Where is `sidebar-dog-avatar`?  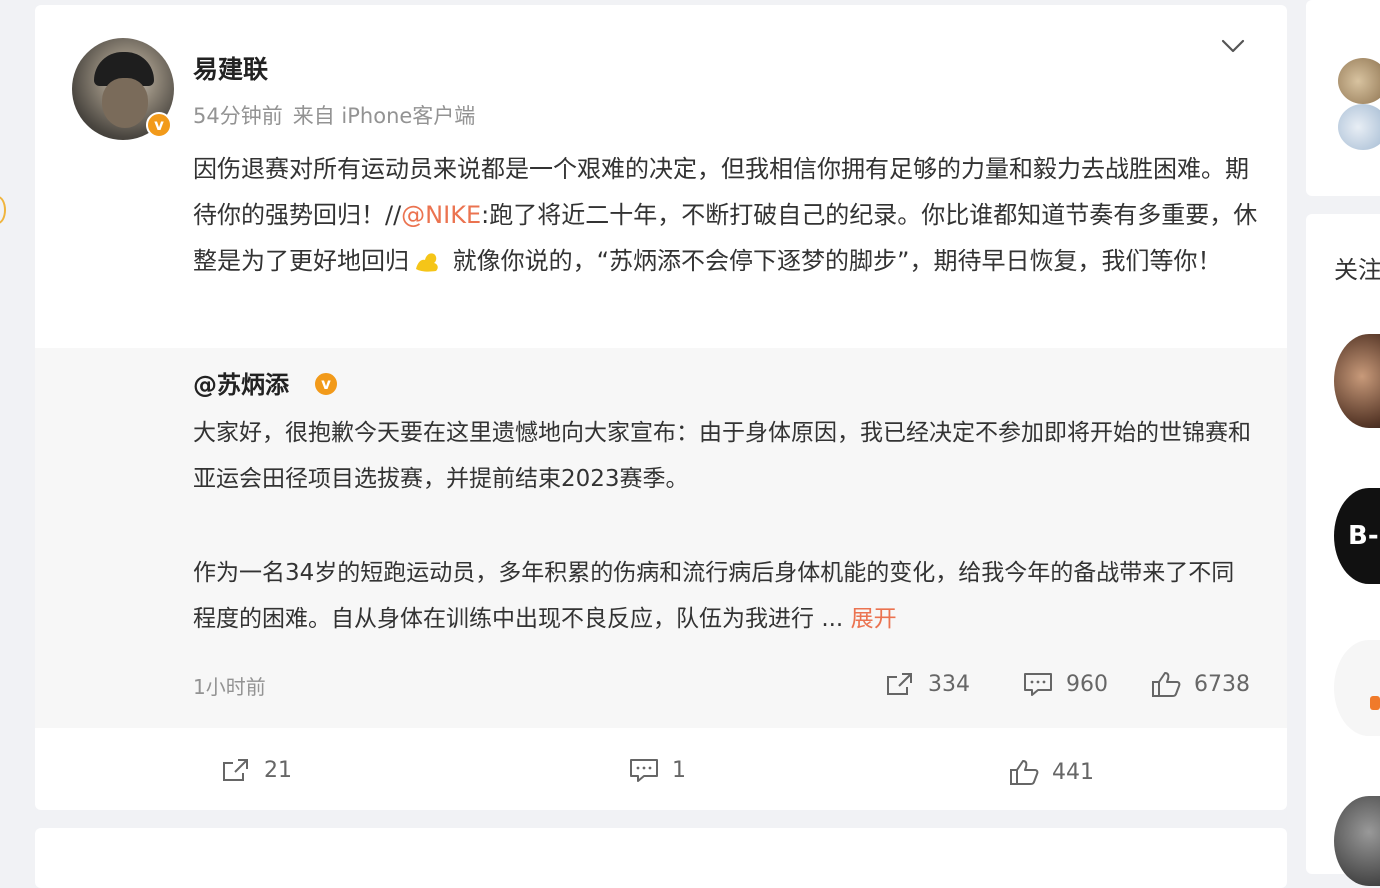 sidebar-dog-avatar is located at coordinates (1359, 81).